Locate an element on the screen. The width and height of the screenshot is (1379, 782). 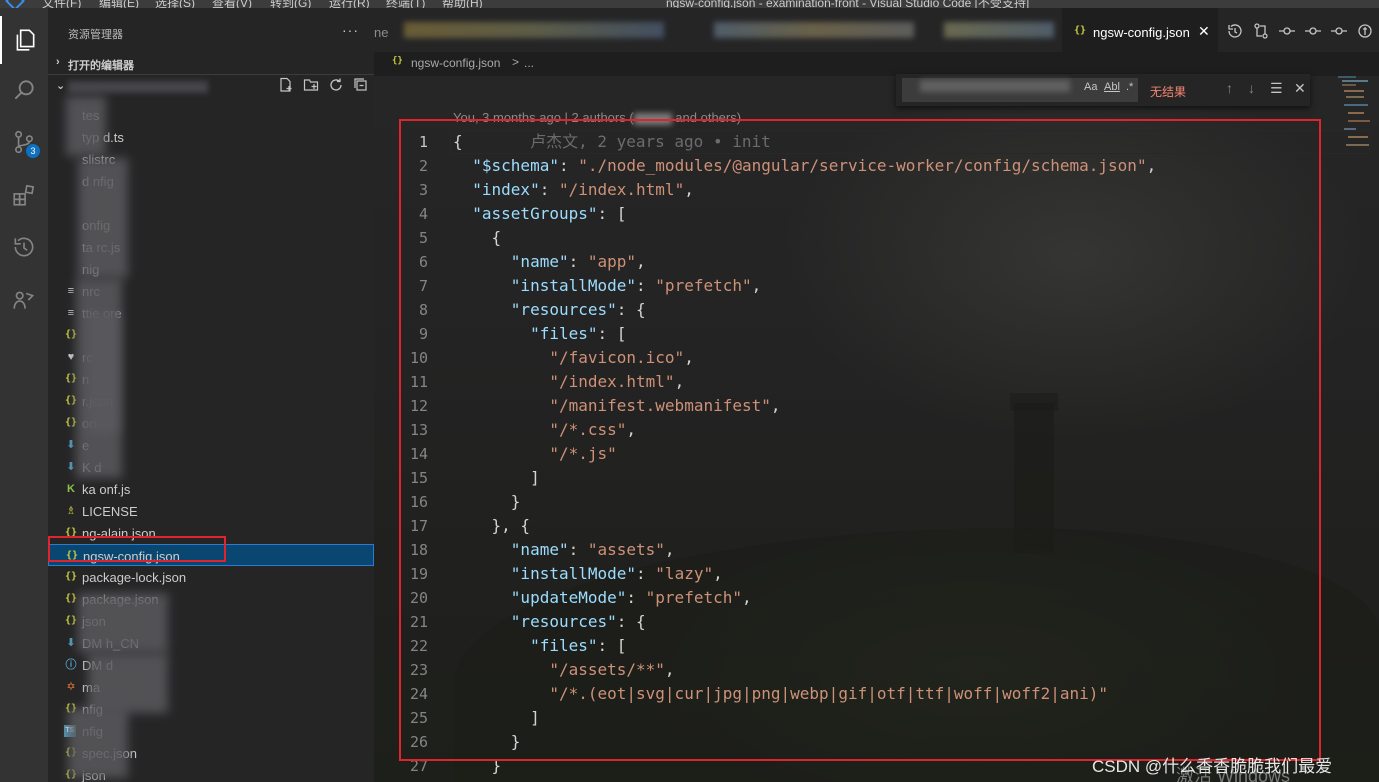
file-tree-item: Kka onf.js is located at coordinates (211, 489).